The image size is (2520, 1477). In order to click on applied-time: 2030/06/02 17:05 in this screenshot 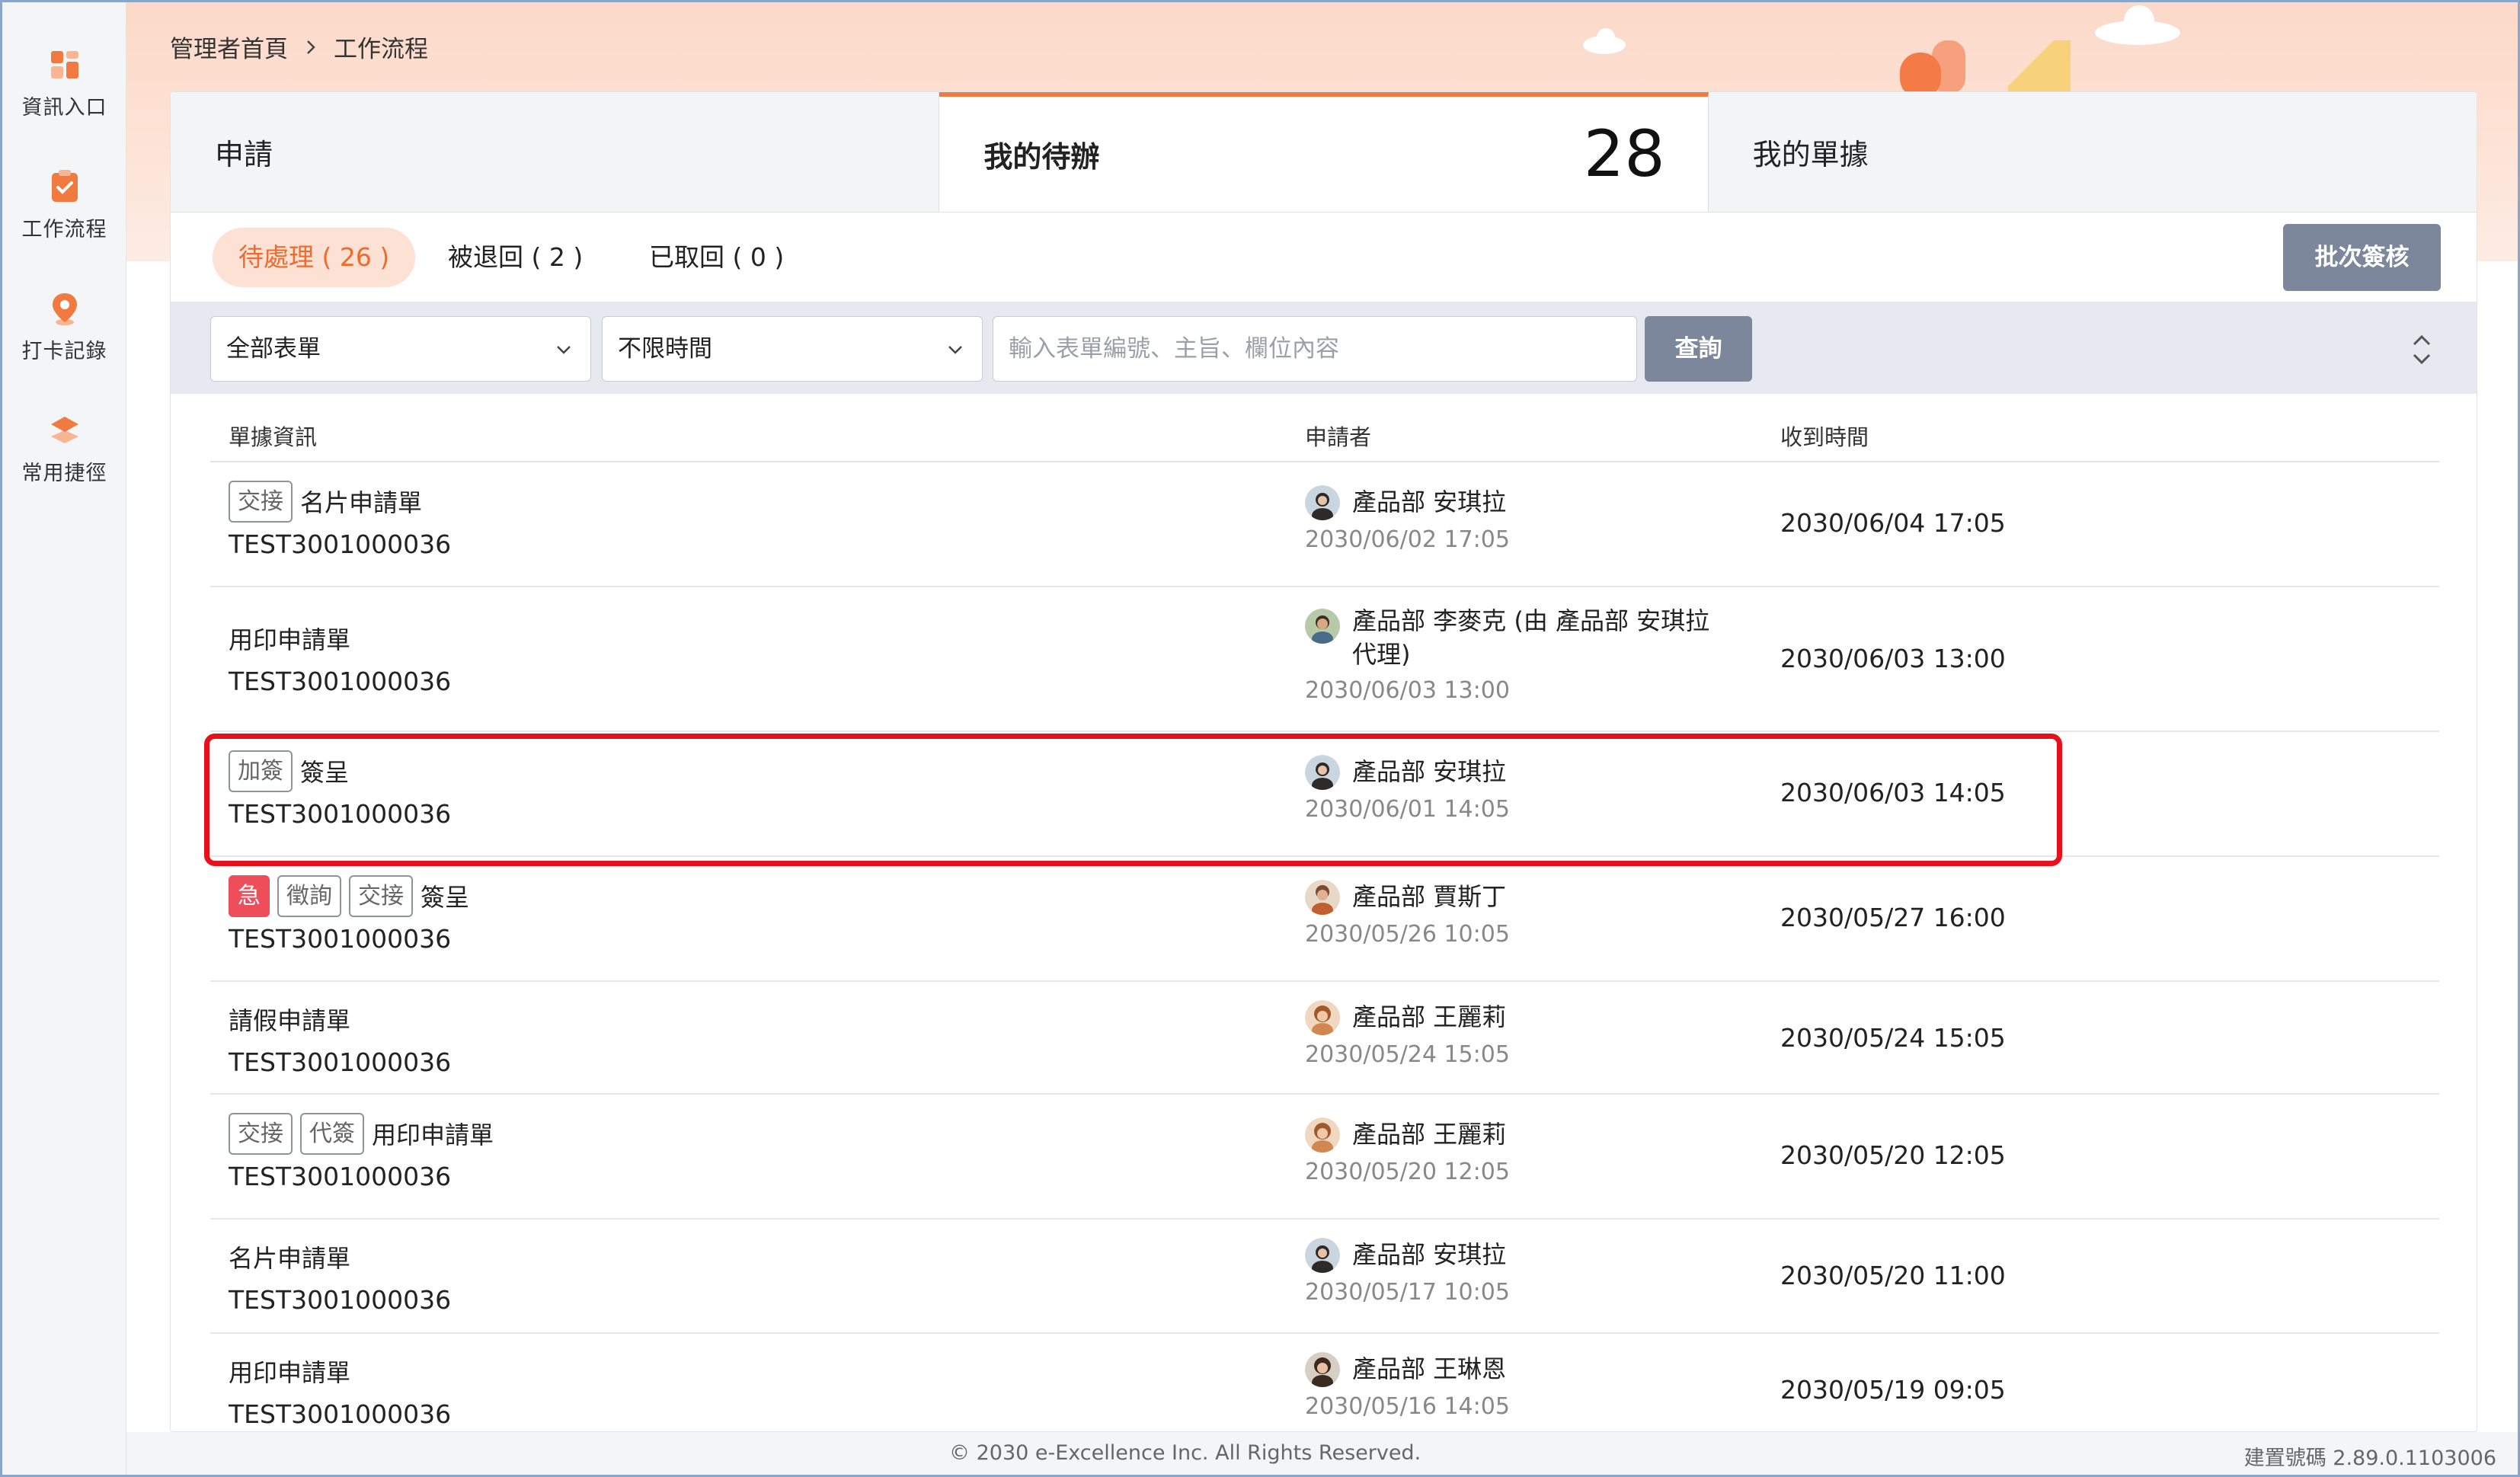, I will do `click(1407, 539)`.